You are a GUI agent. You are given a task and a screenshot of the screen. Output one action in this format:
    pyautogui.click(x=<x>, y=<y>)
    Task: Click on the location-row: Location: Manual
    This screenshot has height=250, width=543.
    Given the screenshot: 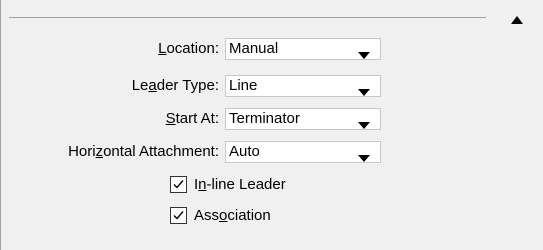 What is the action you would take?
    pyautogui.click(x=271, y=49)
    